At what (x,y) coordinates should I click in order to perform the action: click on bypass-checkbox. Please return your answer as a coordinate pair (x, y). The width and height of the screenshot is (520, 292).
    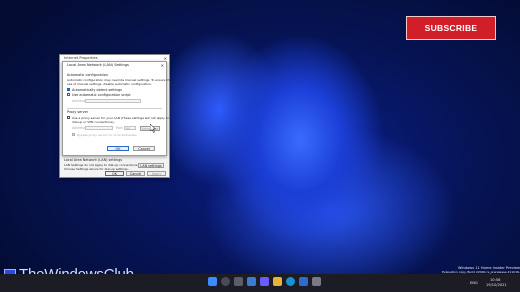
    Looking at the image, I should click on (73, 134).